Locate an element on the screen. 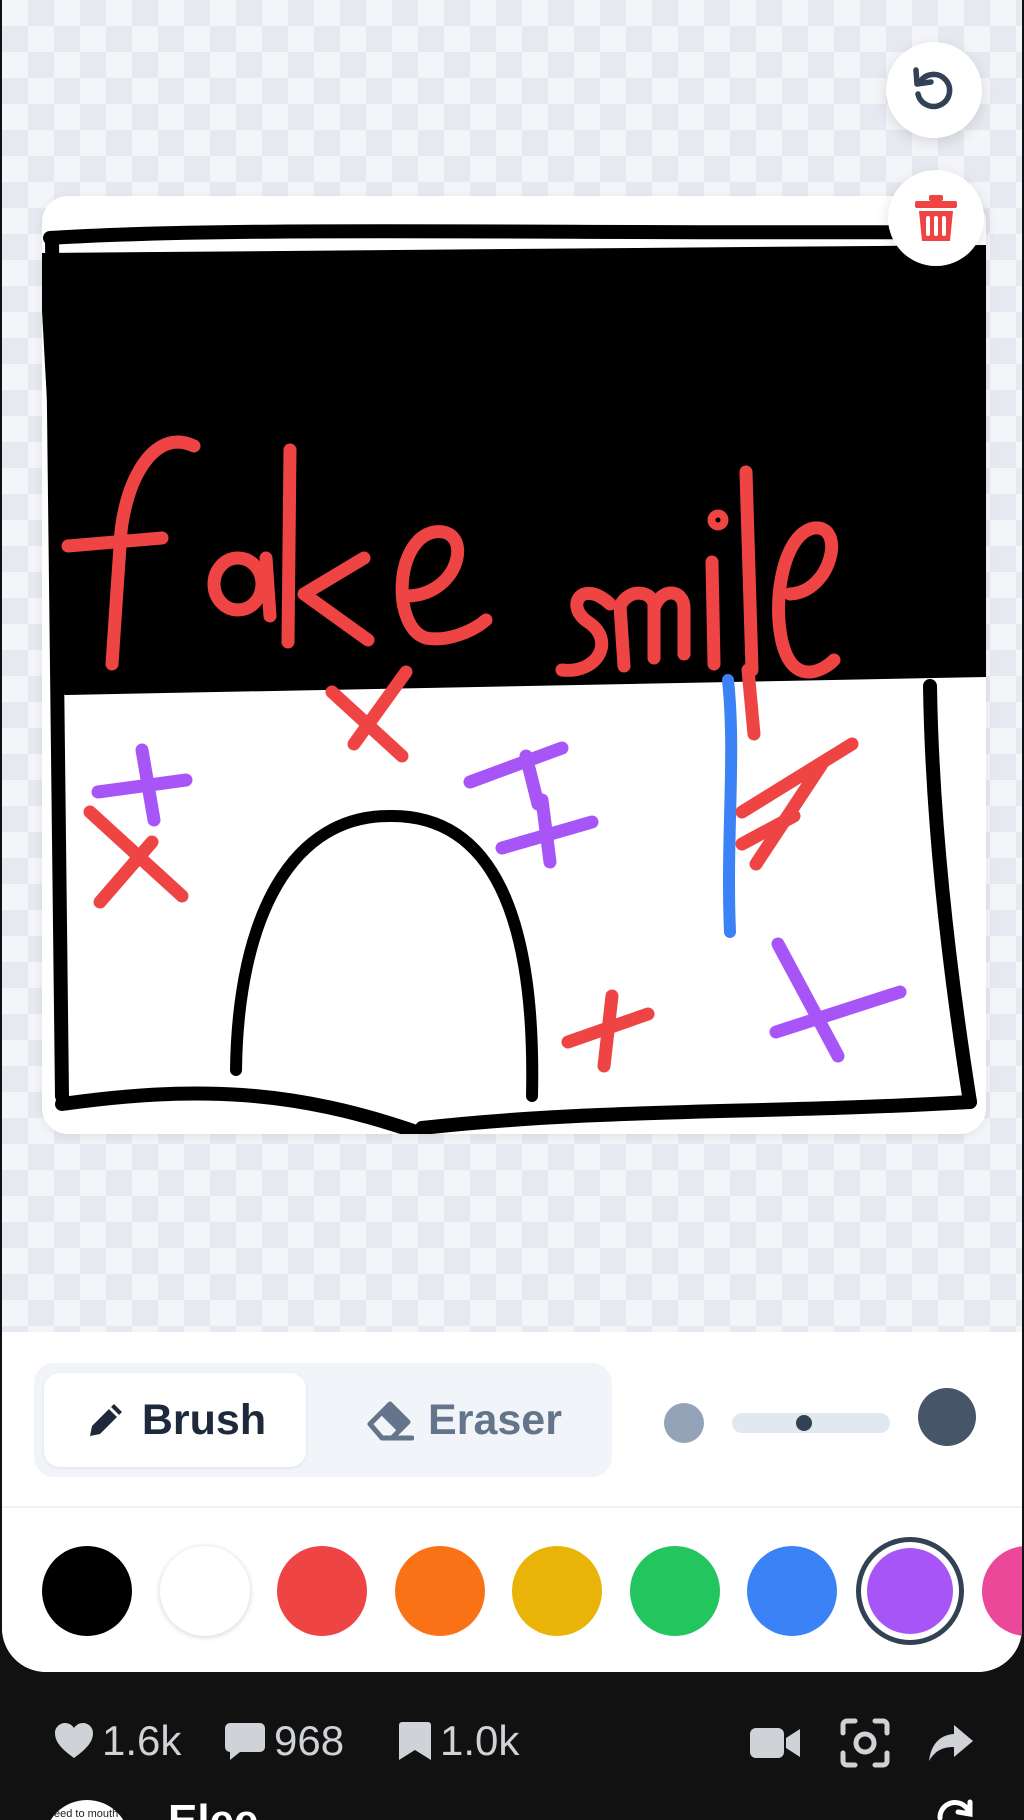 Image resolution: width=1024 pixels, height=1820 pixels. likes-count: 1.6k is located at coordinates (142, 1740).